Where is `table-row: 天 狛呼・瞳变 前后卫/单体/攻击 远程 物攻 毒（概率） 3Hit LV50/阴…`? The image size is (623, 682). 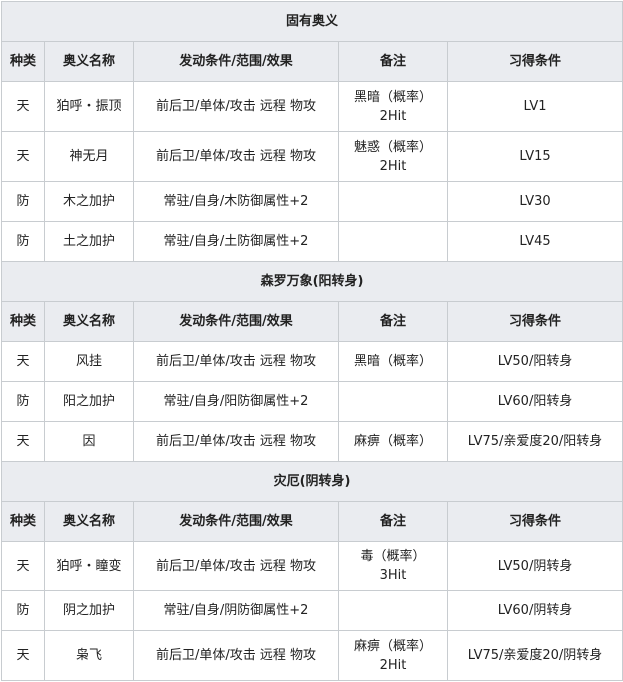
table-row: 天 狛呼・瞳变 前后卫/单体/攻击 远程 物攻 毒（概率） 3Hit LV50/阴… is located at coordinates (312, 566).